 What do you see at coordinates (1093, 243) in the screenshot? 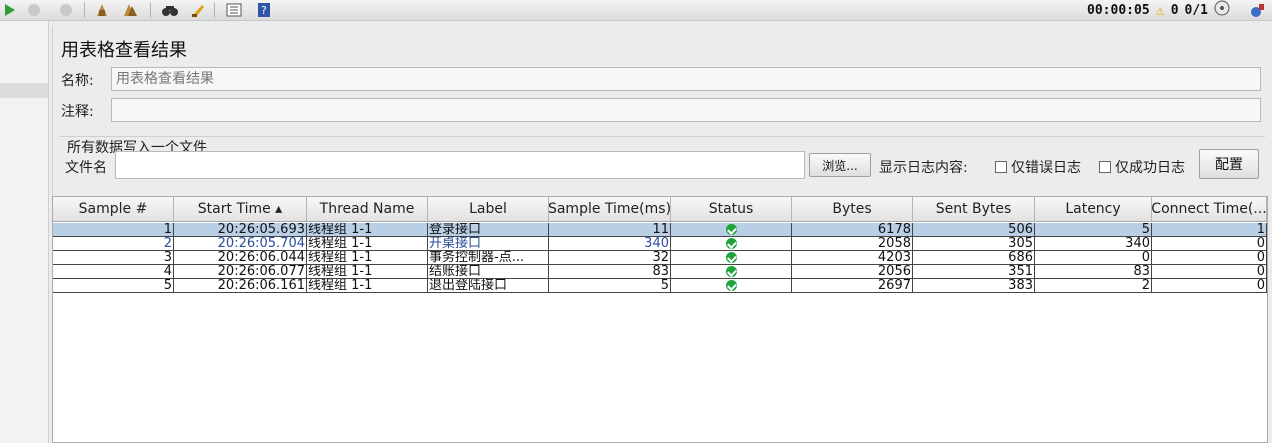
I see `cell-latency: 340` at bounding box center [1093, 243].